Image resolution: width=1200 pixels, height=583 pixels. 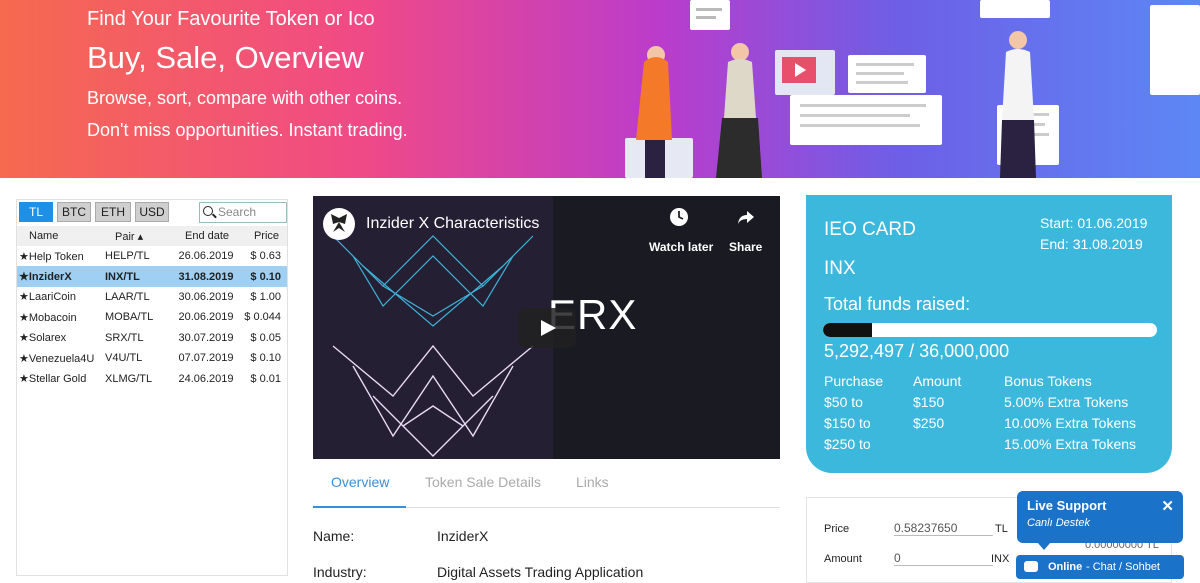 I want to click on amount-input: 0, so click(x=943, y=558).